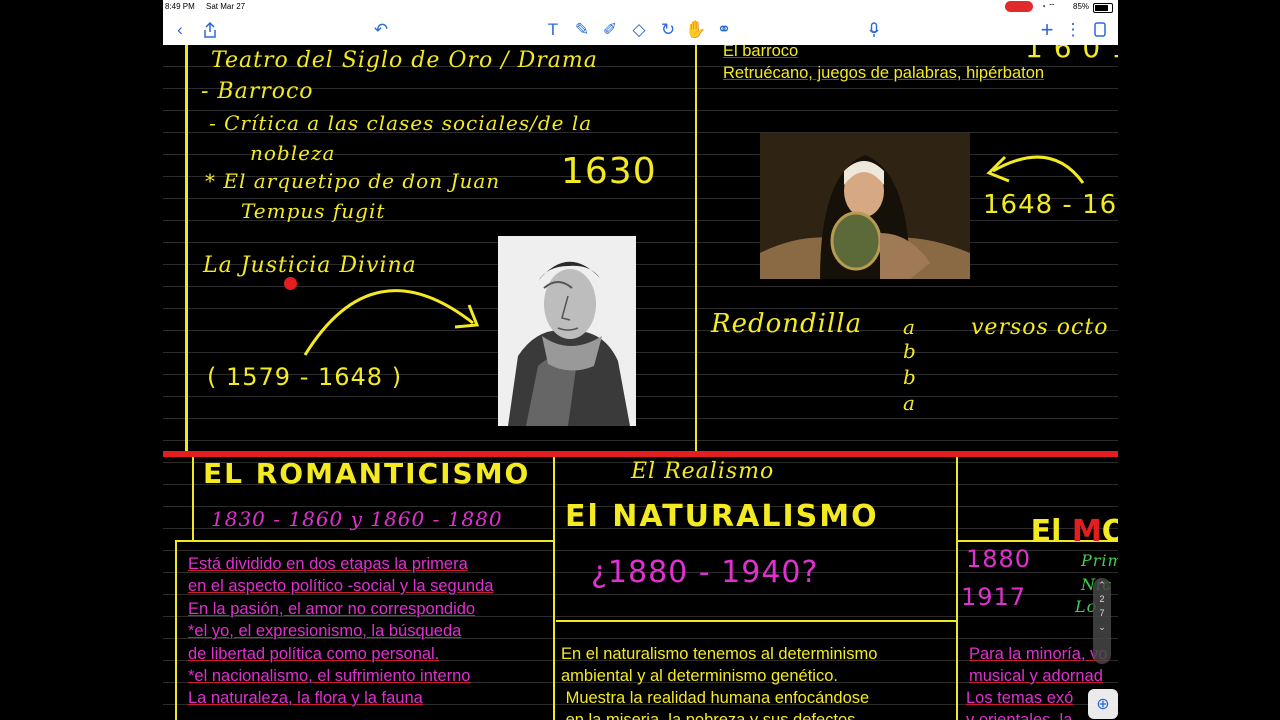  I want to click on zoom-icon: ⊕, so click(1103, 704).